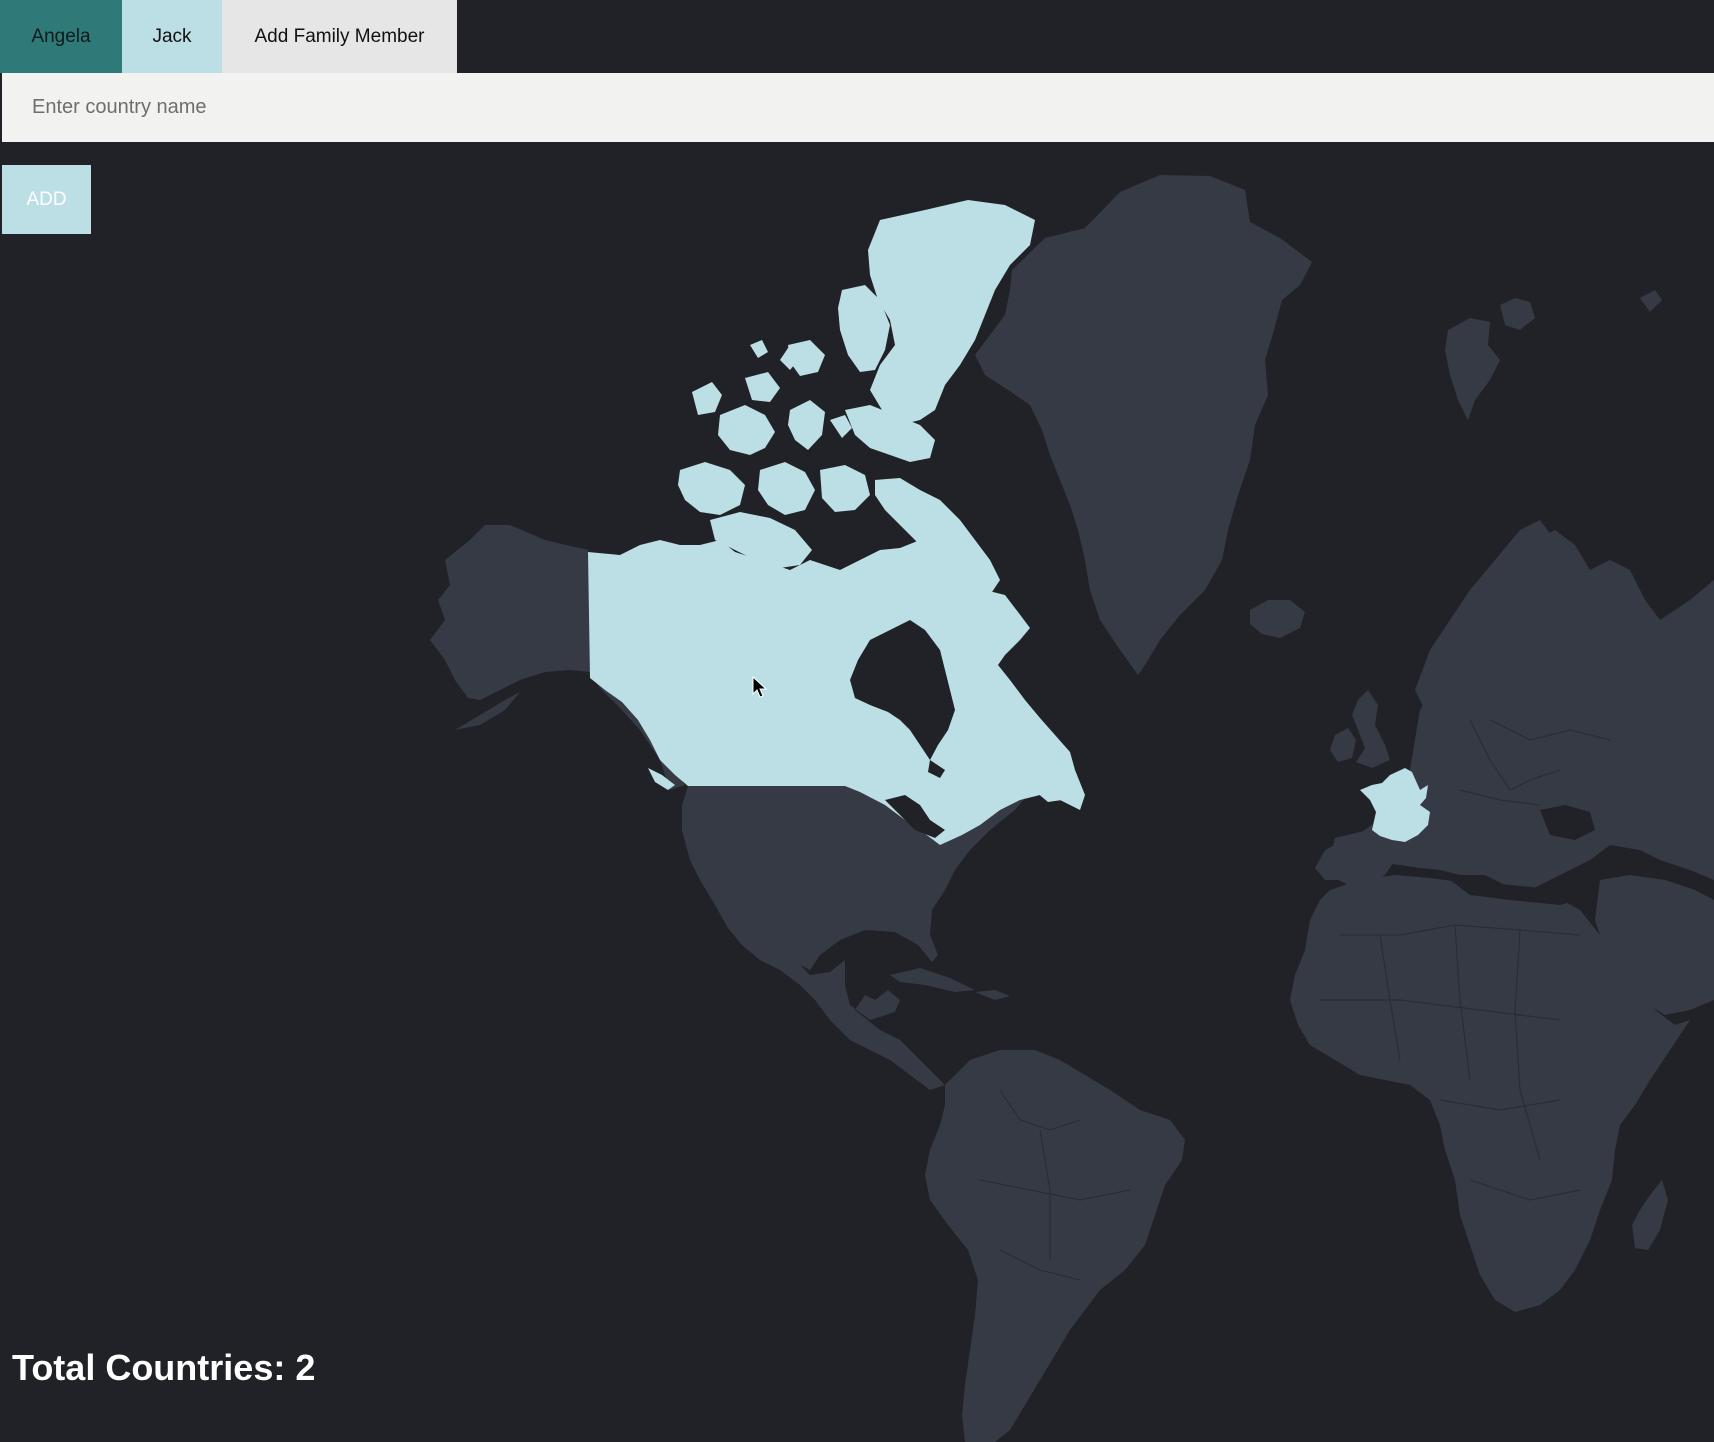 Image resolution: width=1714 pixels, height=1442 pixels. I want to click on tab-add-family-member: Add Family Member, so click(339, 36).